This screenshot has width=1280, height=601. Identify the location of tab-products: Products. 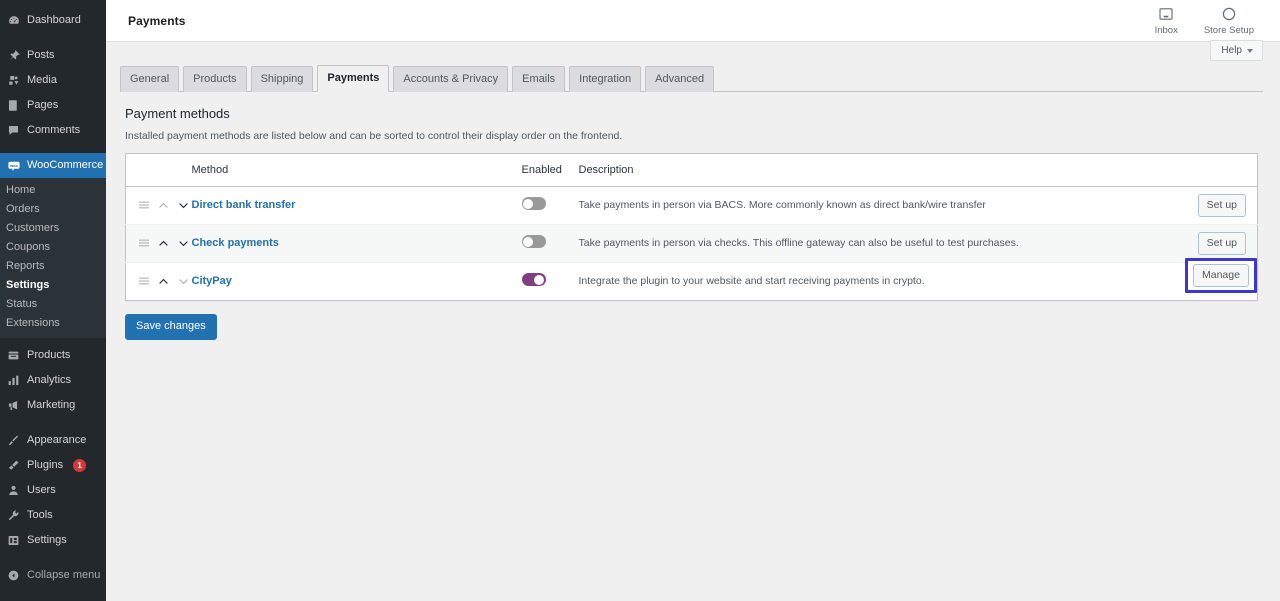
(215, 79).